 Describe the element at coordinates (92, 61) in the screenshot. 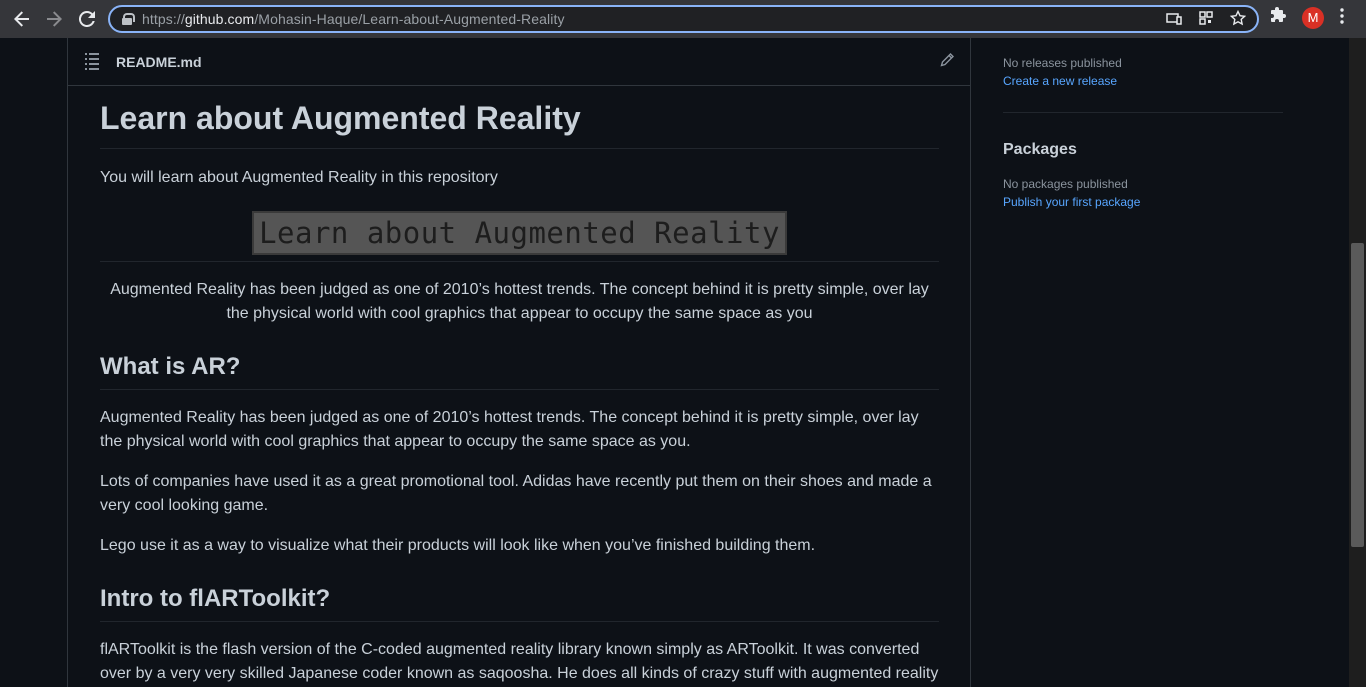

I see `table-of-contents-icon` at that location.